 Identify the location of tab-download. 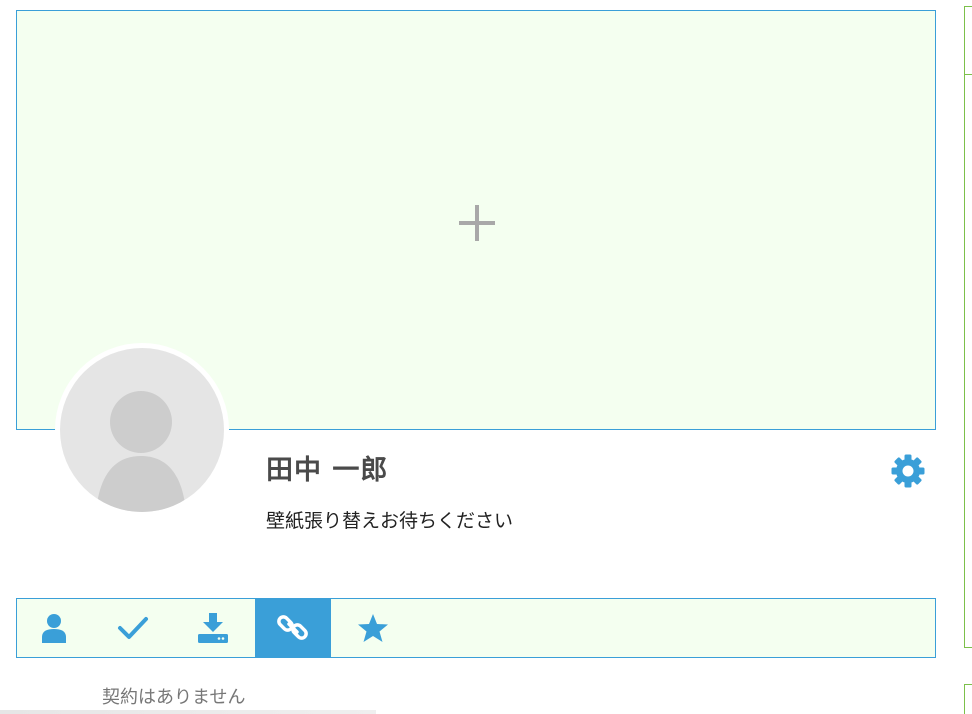
(213, 628).